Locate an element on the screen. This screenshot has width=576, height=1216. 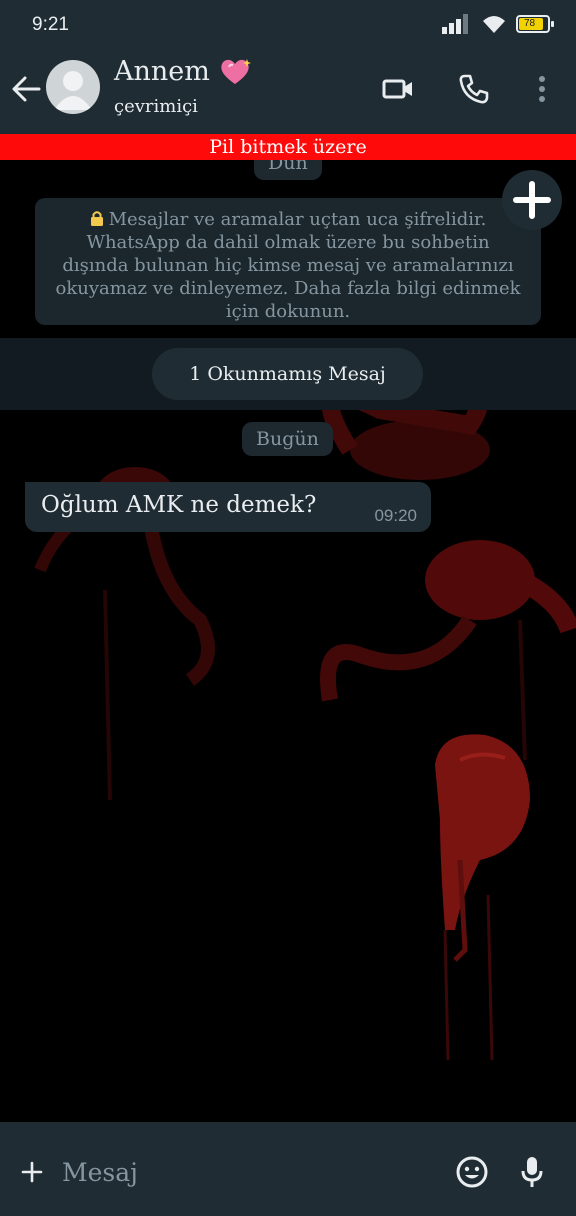
add-button is located at coordinates (532, 200).